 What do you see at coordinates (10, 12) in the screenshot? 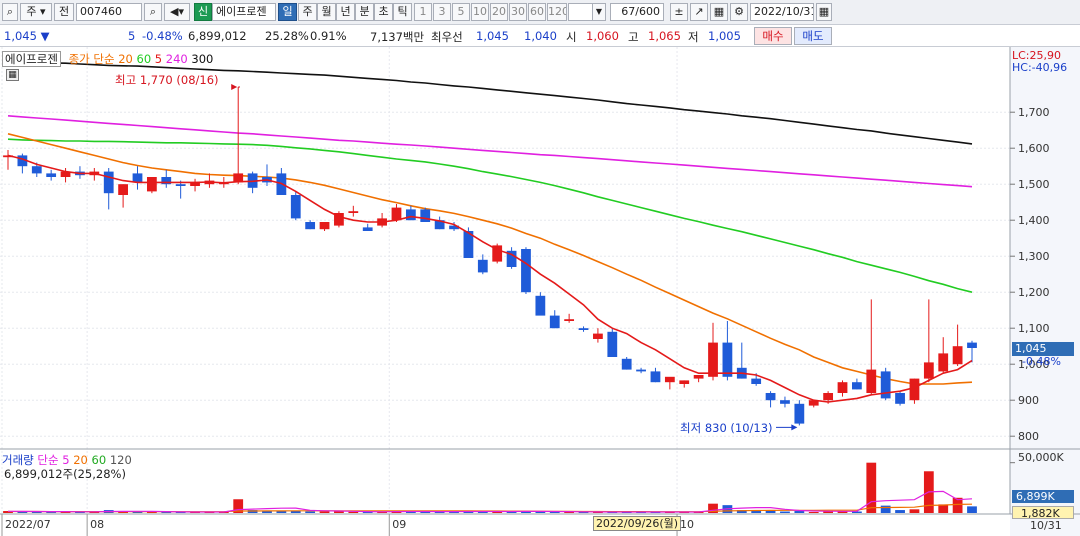
I see `search-icon: ⌕` at bounding box center [10, 12].